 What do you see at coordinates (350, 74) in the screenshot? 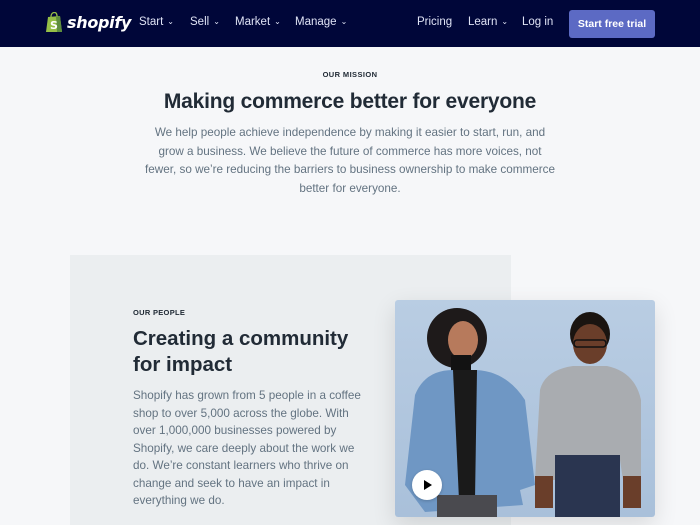
I see `mission-eyebrow: OUR MISSION` at bounding box center [350, 74].